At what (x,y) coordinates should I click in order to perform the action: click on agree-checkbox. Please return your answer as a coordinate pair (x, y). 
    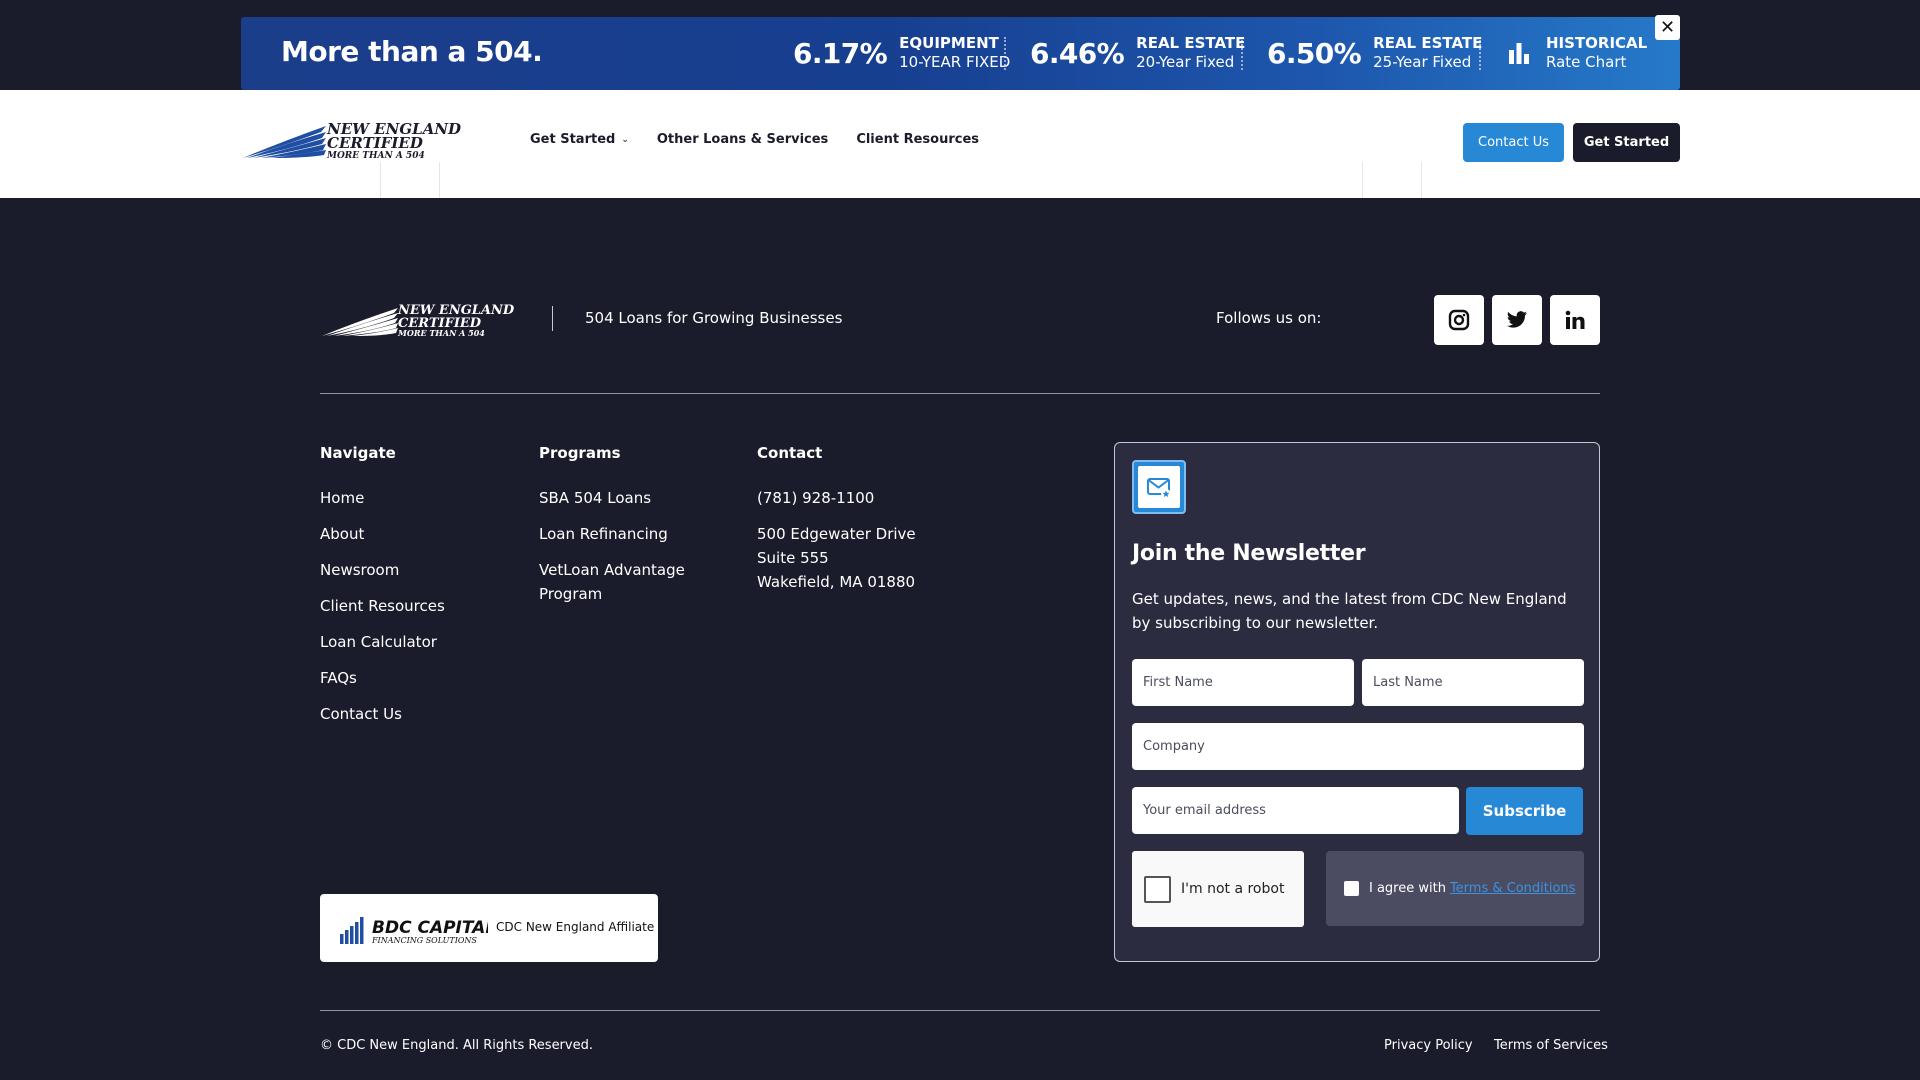
    Looking at the image, I should click on (1351, 888).